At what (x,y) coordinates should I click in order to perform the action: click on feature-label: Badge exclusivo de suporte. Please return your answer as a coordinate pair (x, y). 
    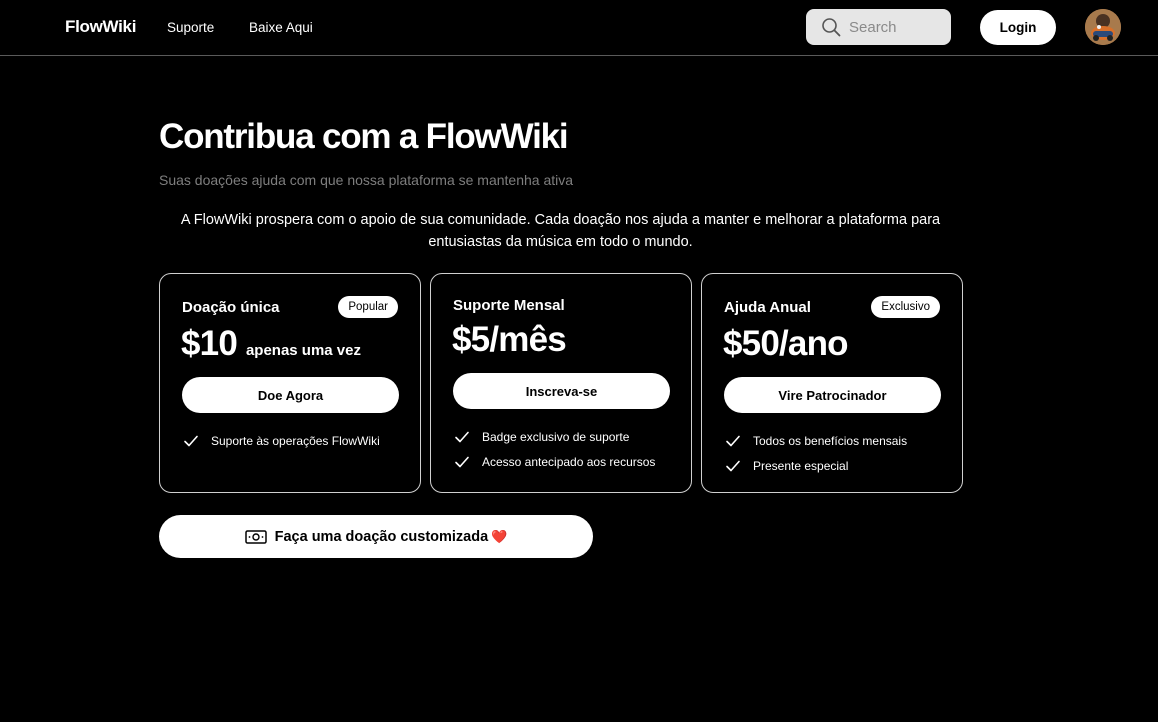
    Looking at the image, I should click on (556, 436).